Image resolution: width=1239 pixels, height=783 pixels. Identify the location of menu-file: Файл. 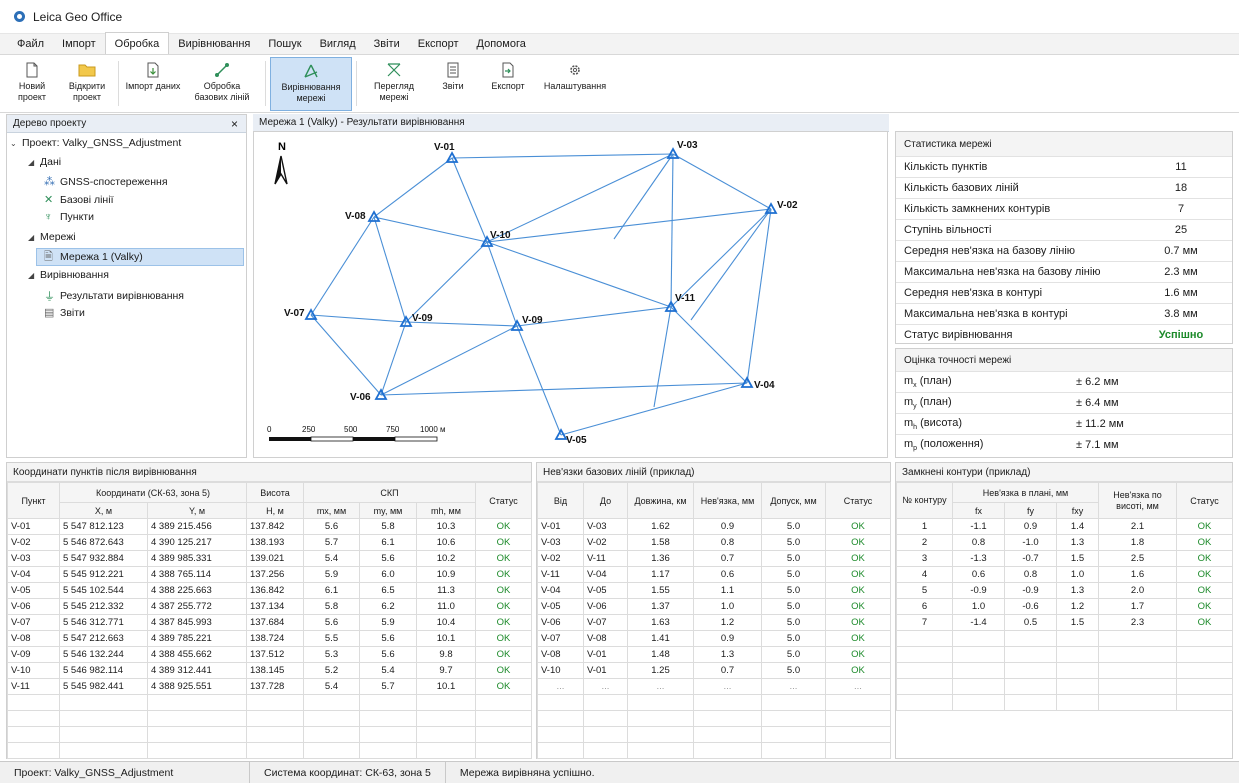
(30, 44).